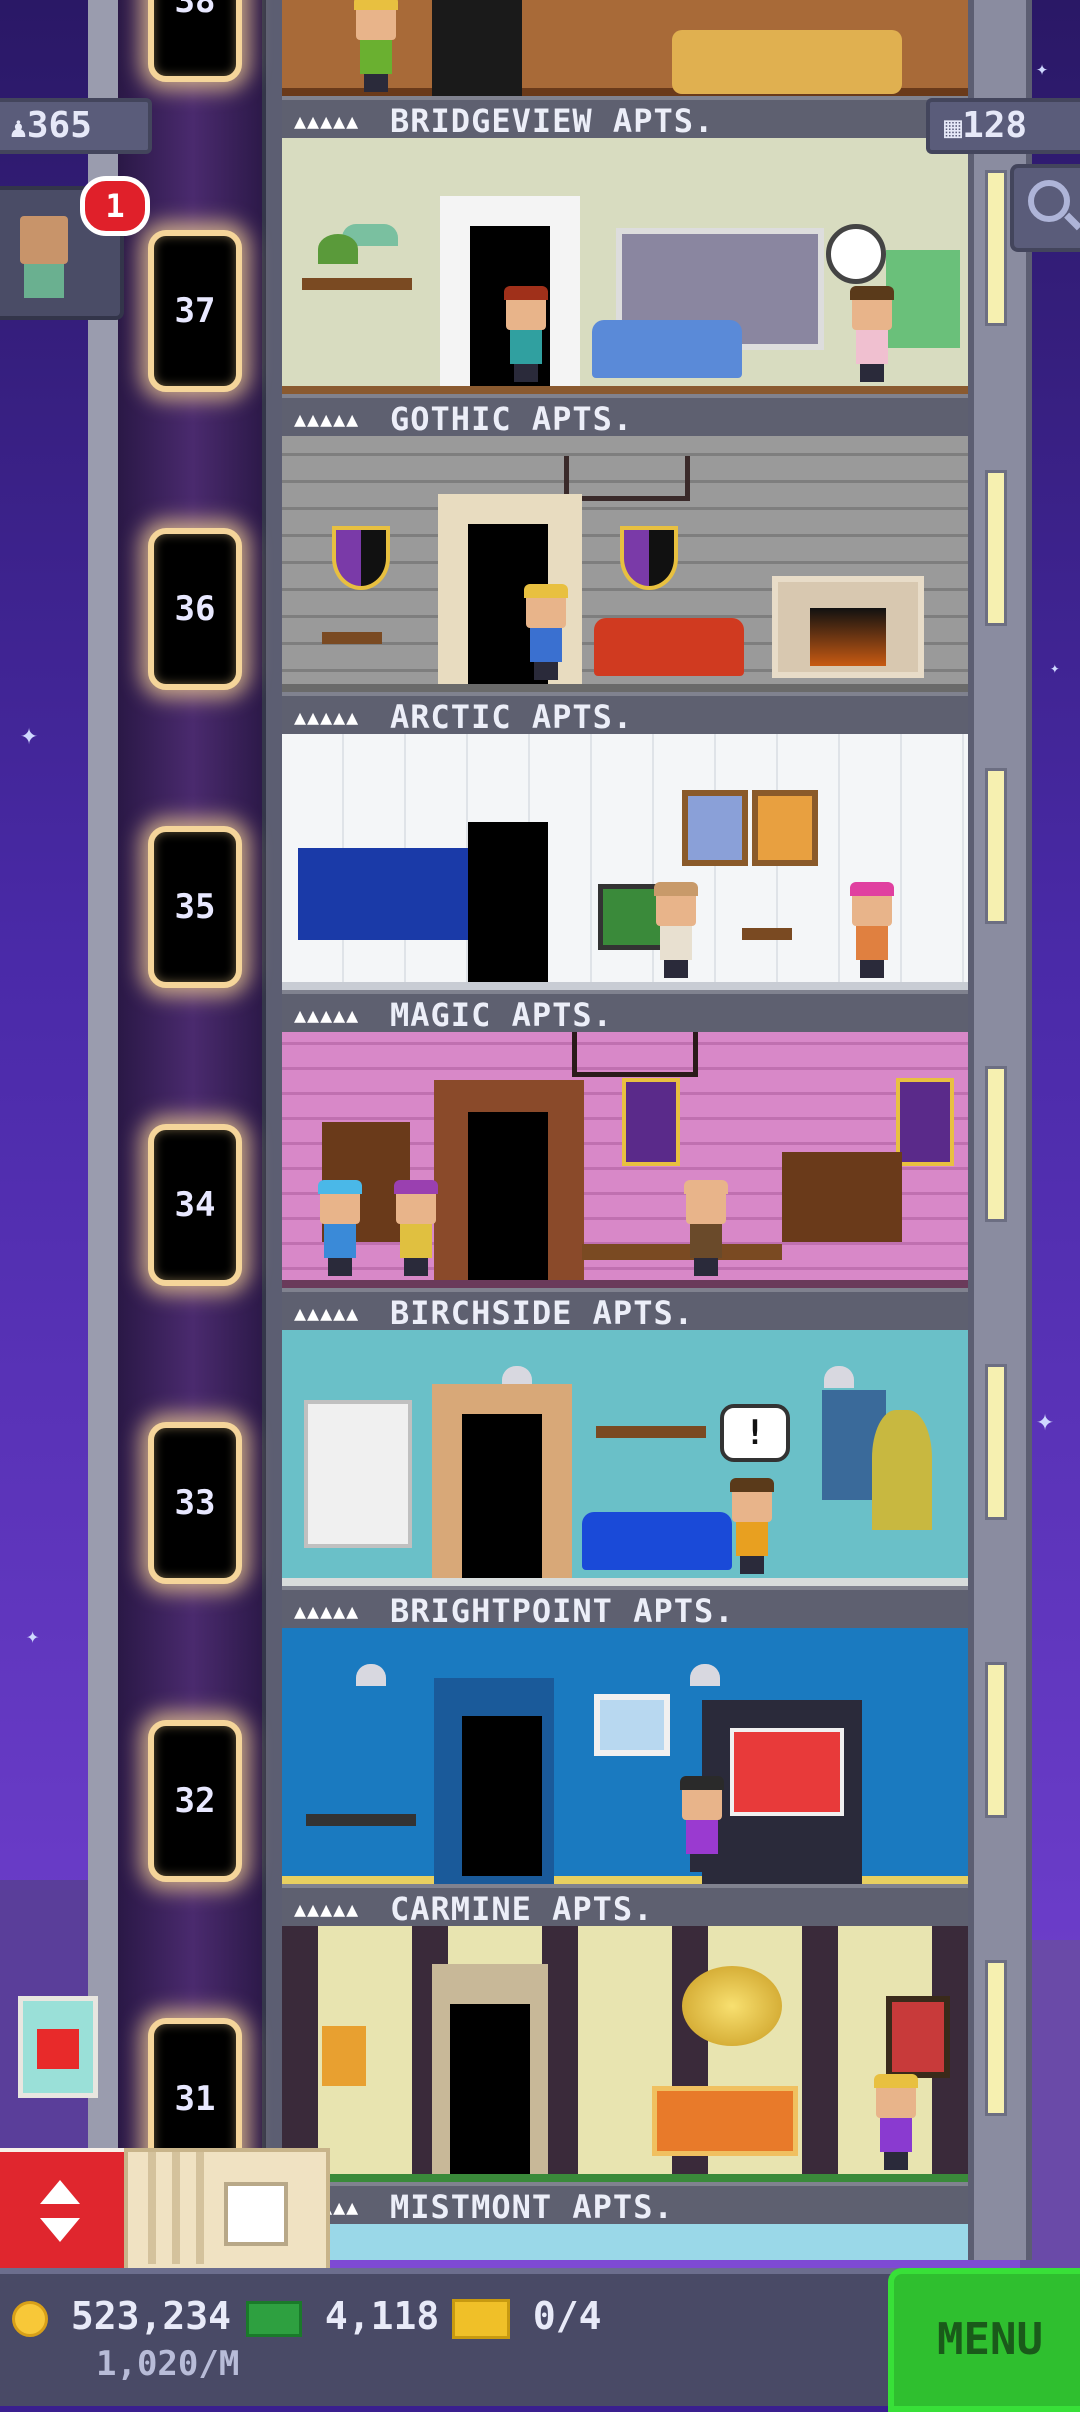  What do you see at coordinates (785, 828) in the screenshot?
I see `wall-picture` at bounding box center [785, 828].